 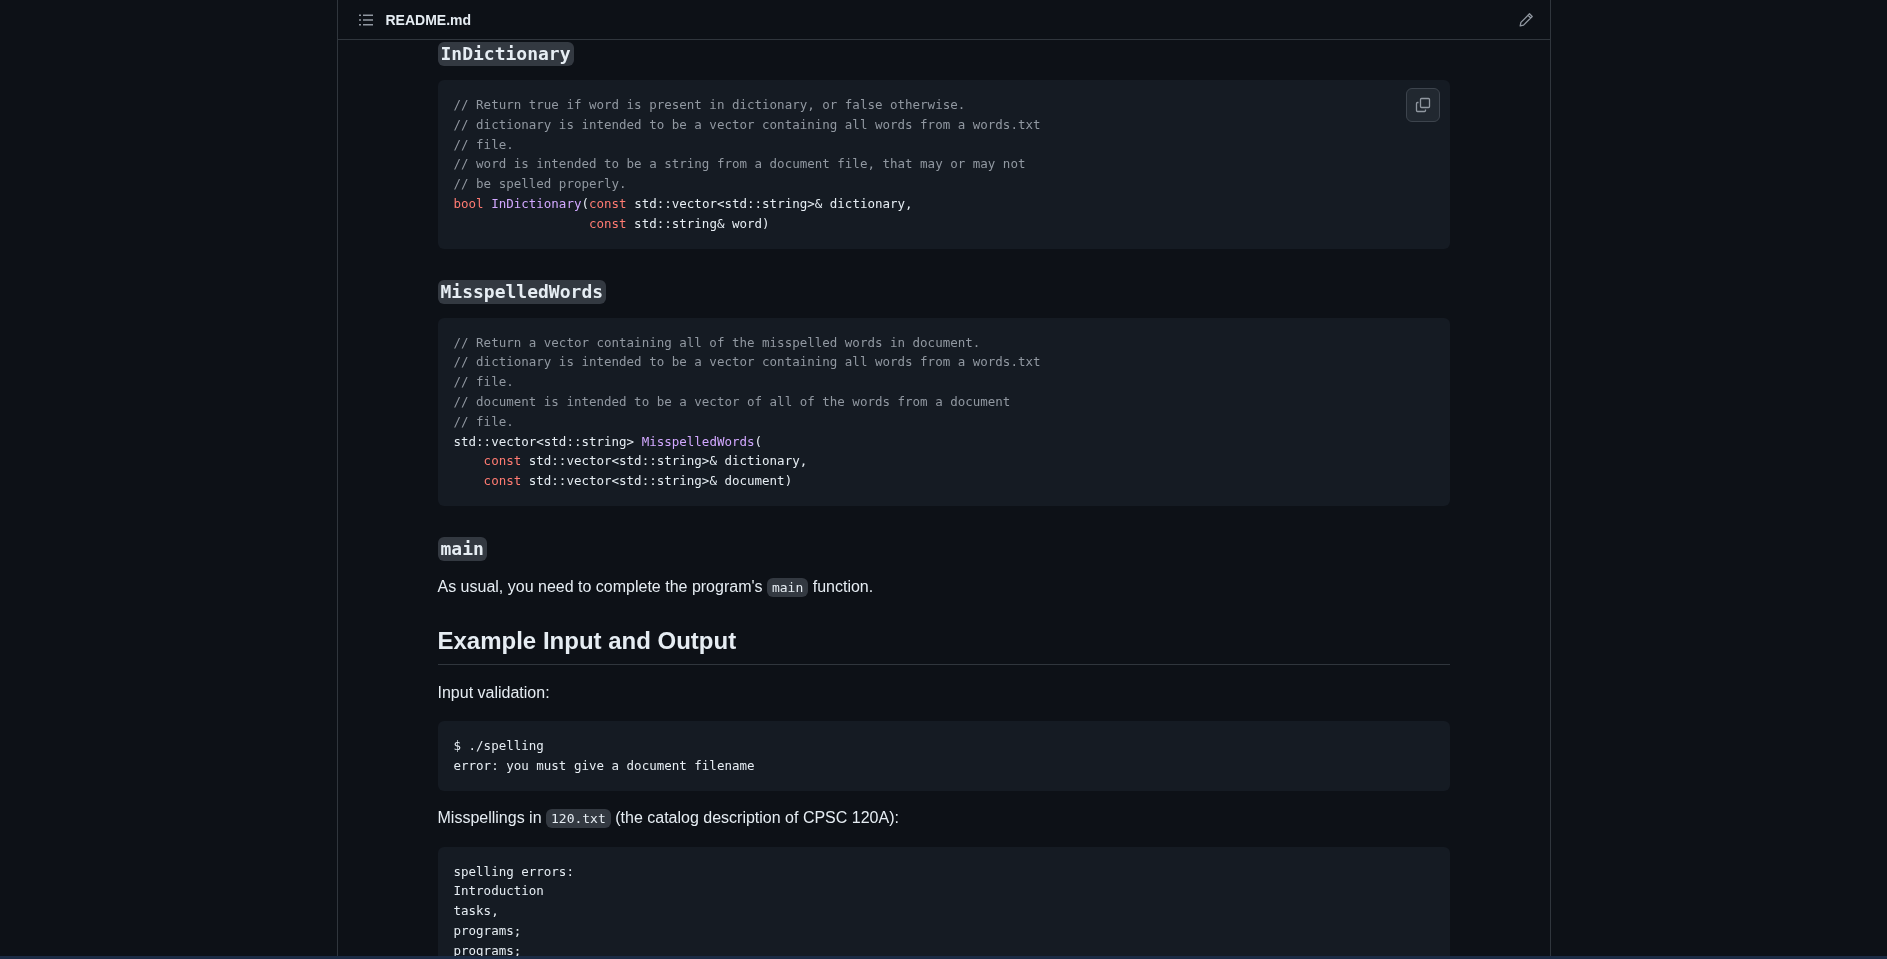 I want to click on copy-icon, so click(x=1422, y=105).